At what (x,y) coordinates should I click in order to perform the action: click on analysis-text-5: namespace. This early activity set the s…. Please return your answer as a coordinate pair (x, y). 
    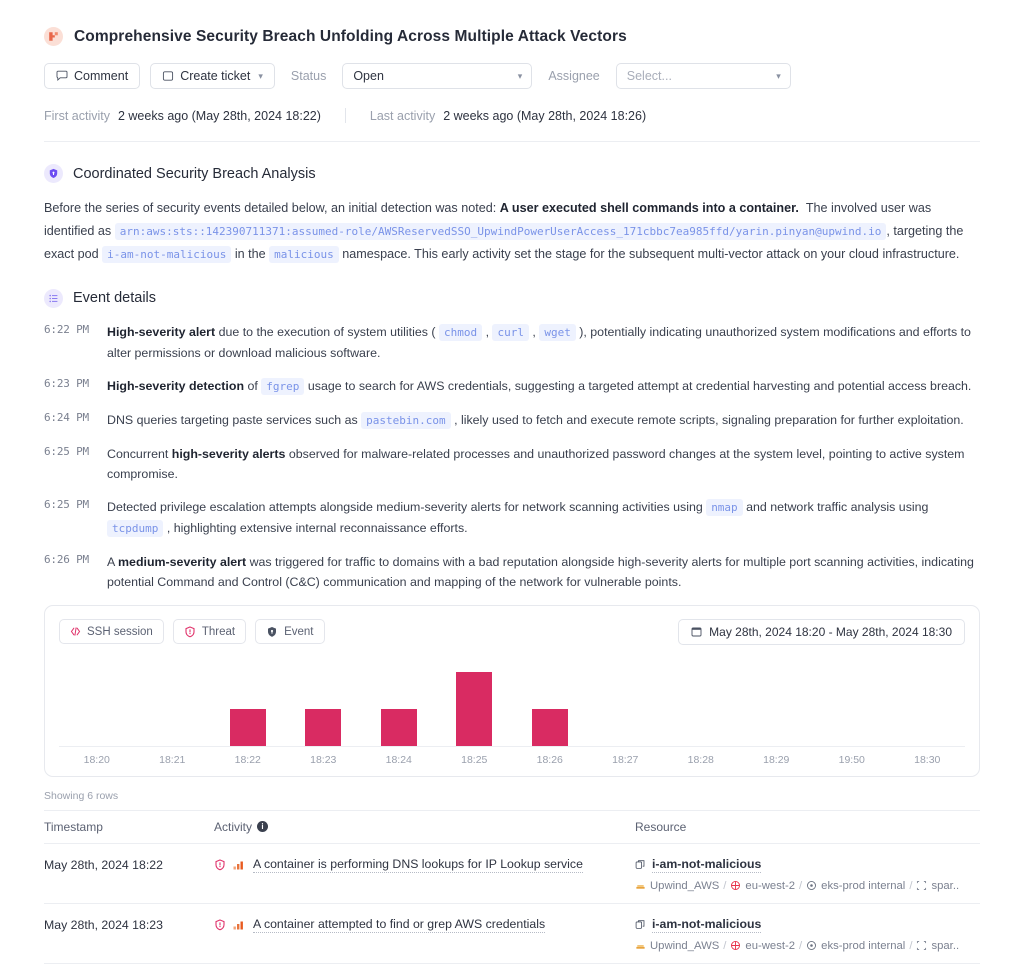
    Looking at the image, I should click on (651, 254).